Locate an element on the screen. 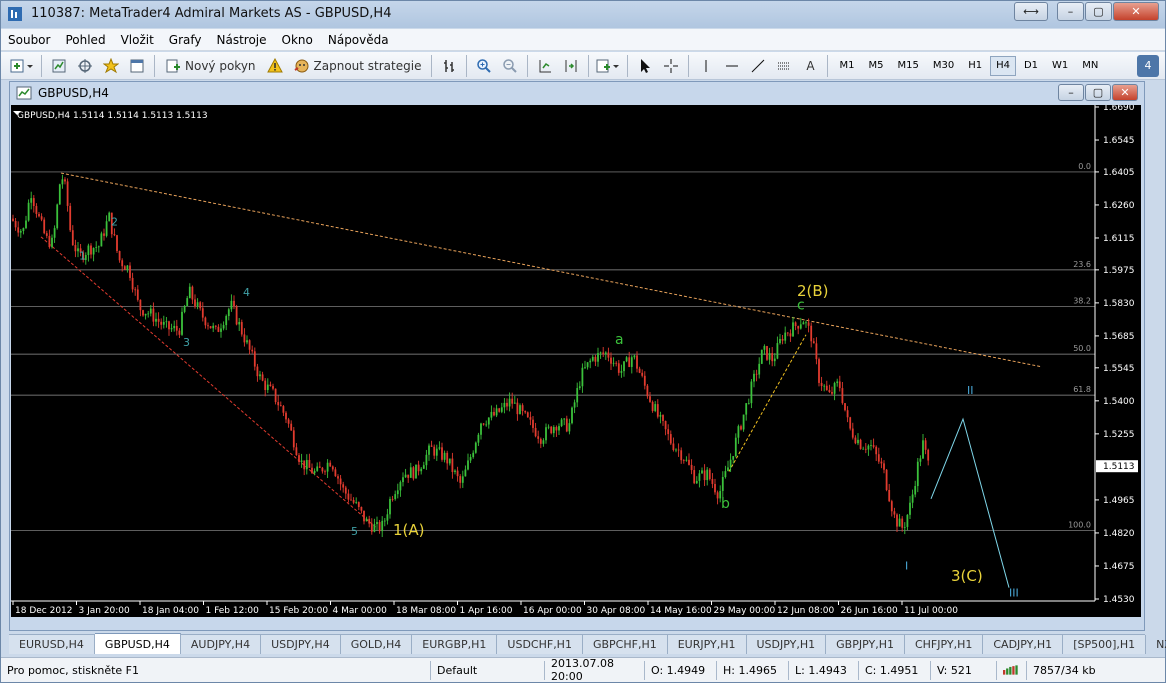 Image resolution: width=1166 pixels, height=683 pixels. chart-tab: USDJPY,H1 is located at coordinates (787, 644).